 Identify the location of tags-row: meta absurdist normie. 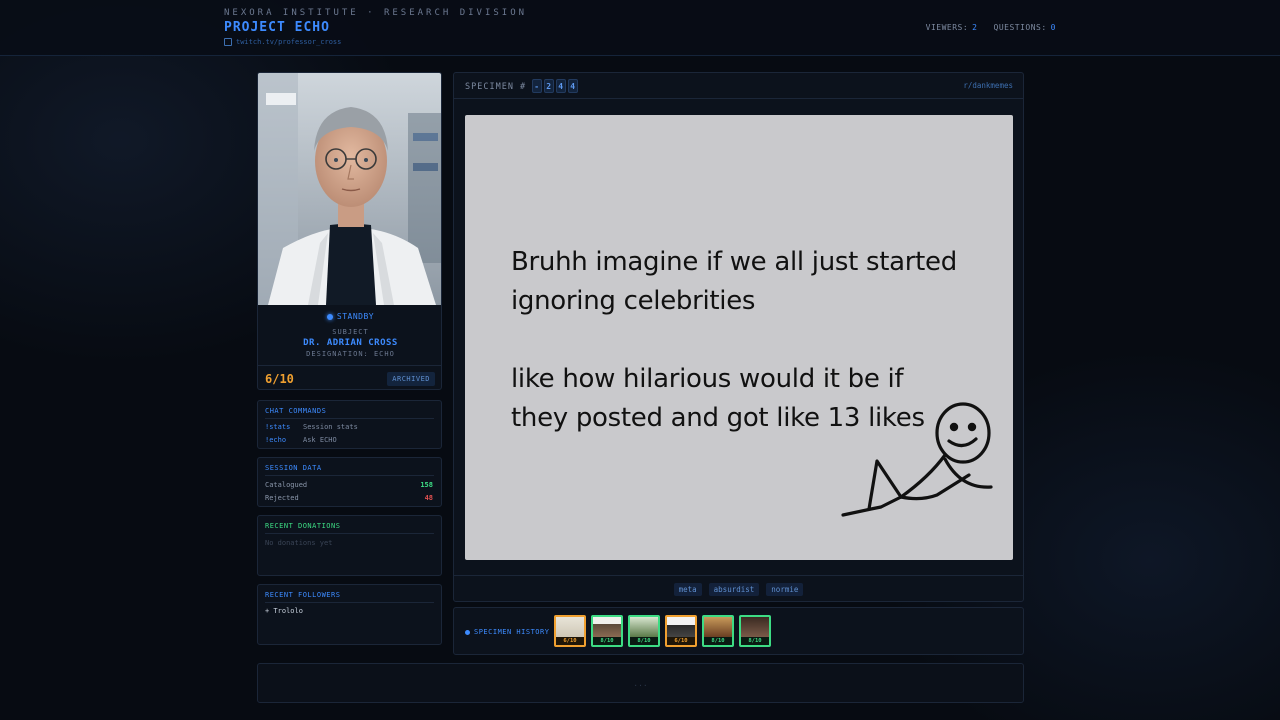
(738, 588).